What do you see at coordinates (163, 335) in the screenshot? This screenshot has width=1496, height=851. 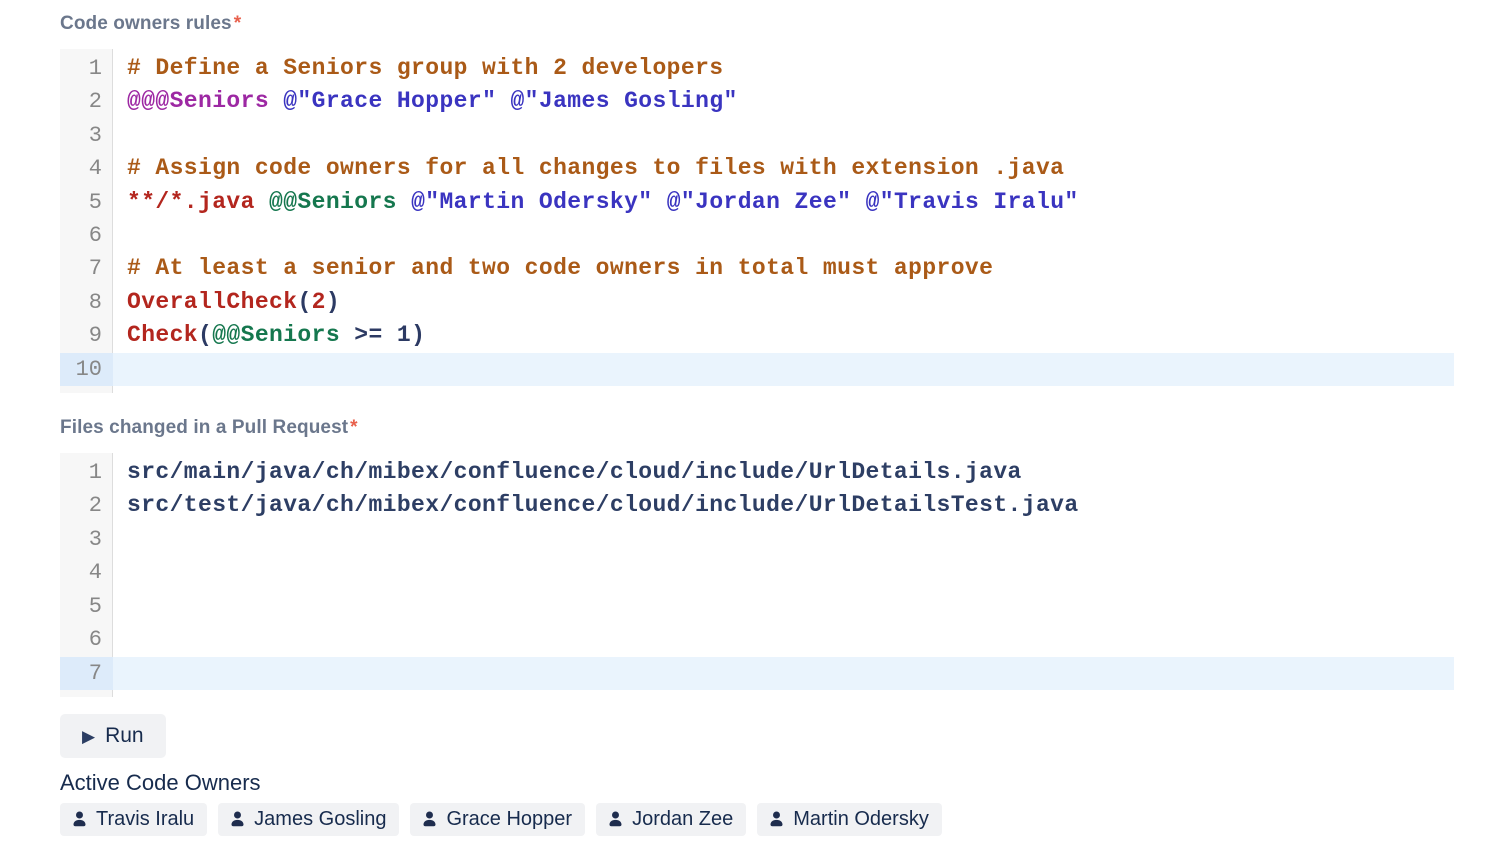 I see `token-func: Check` at bounding box center [163, 335].